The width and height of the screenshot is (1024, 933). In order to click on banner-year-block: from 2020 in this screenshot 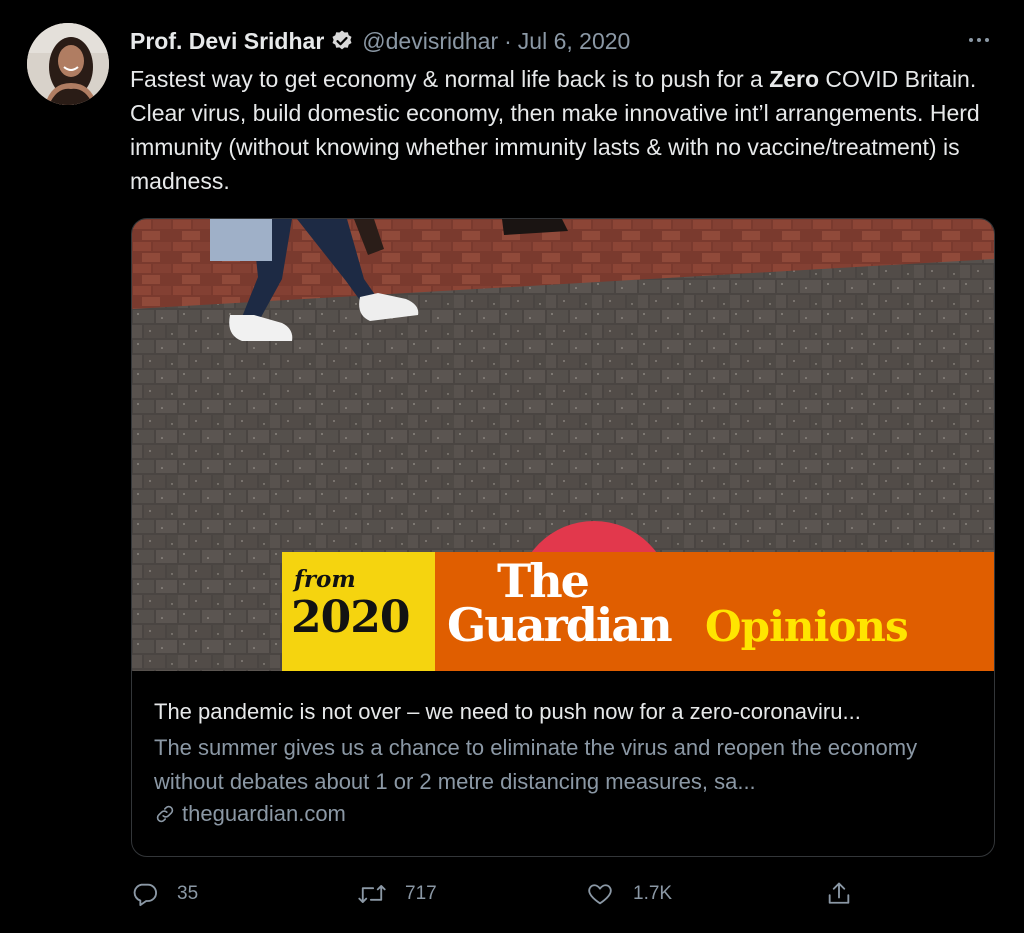, I will do `click(358, 611)`.